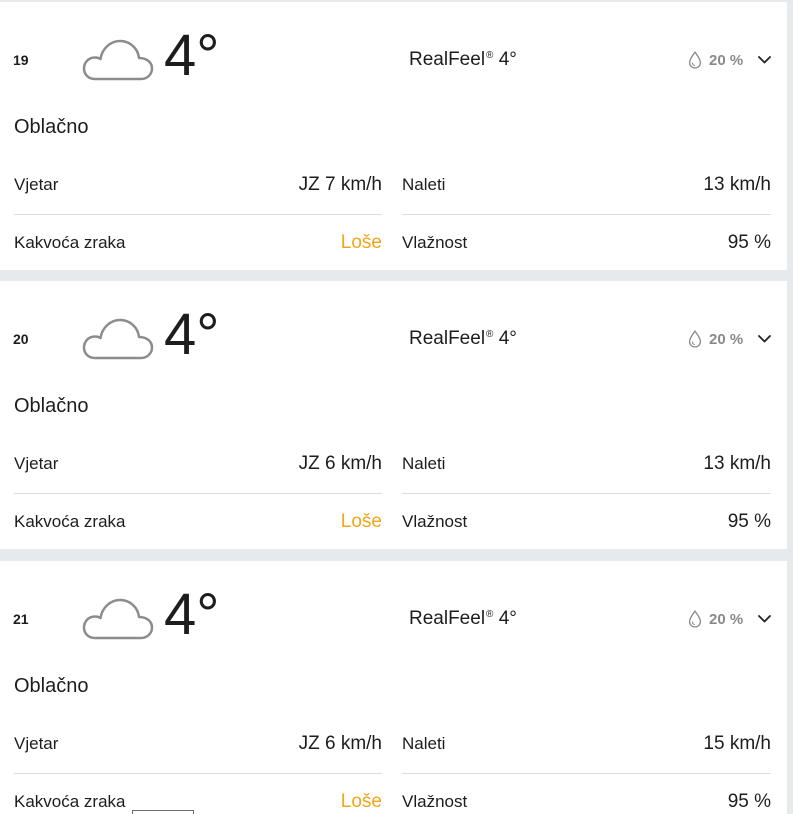  Describe the element at coordinates (586, 744) in the screenshot. I see `detail-gusts: Naleti 15 km/h` at that location.